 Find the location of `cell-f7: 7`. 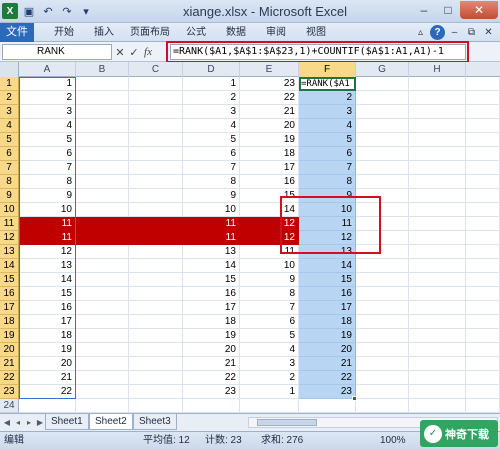

cell-f7: 7 is located at coordinates (327, 168).